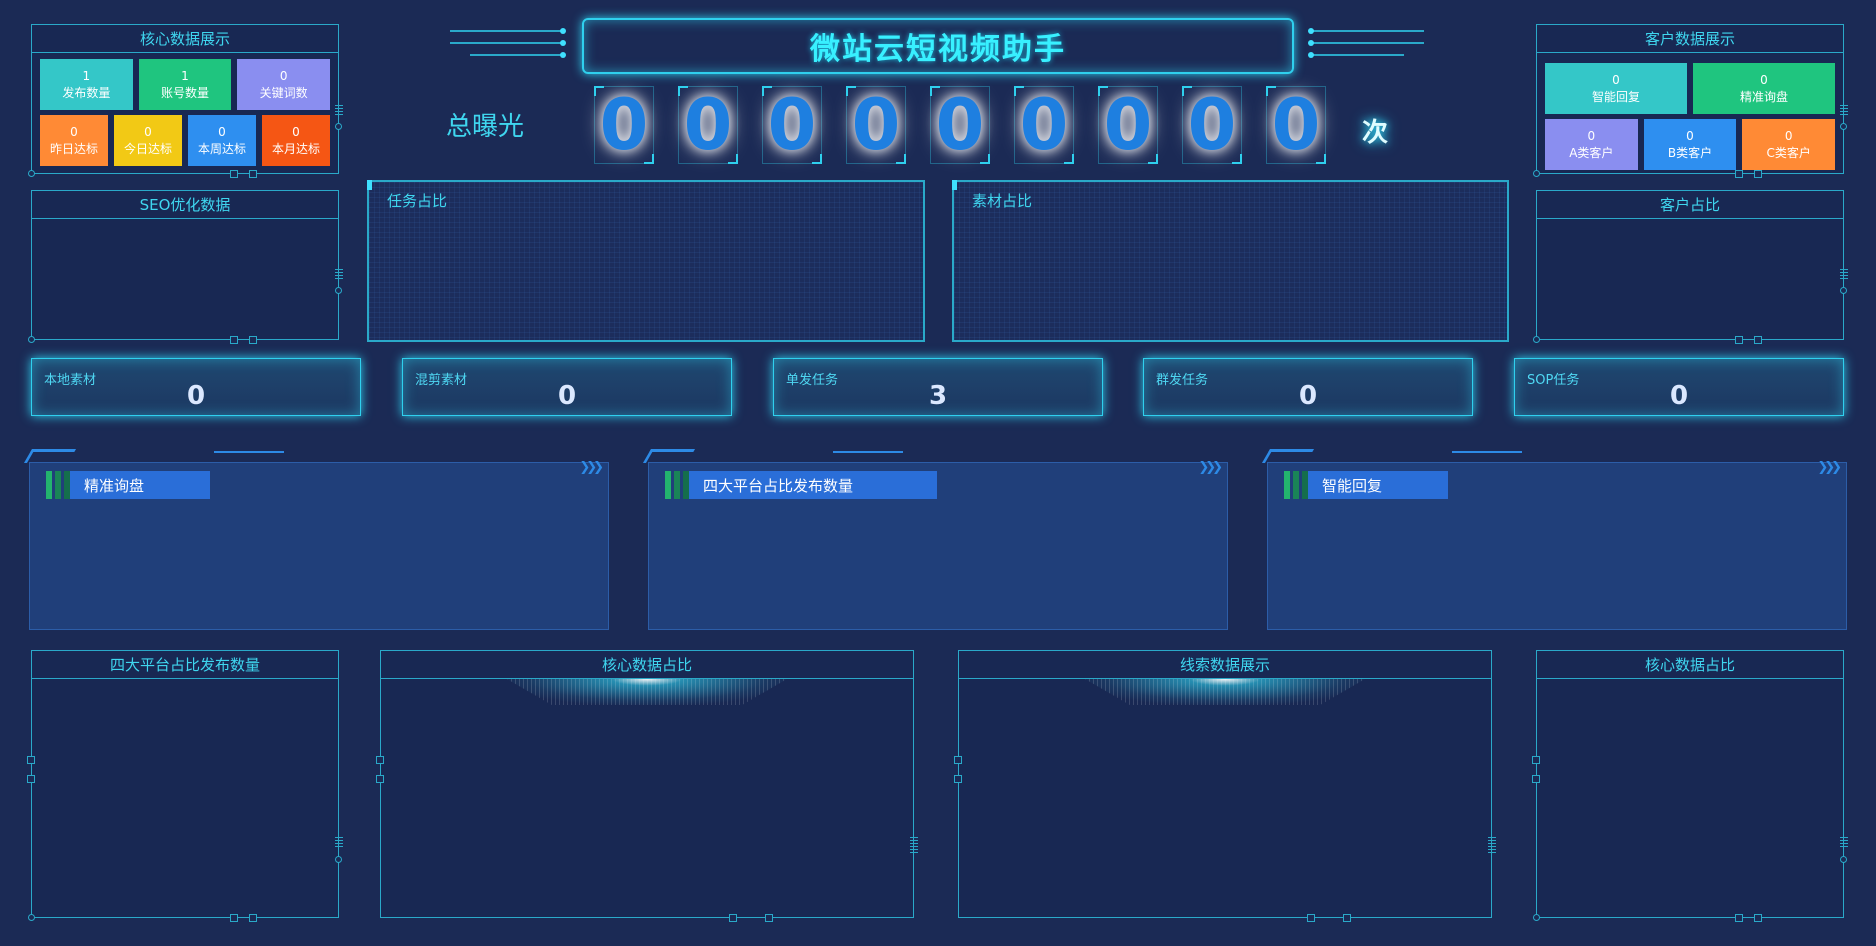 Image resolution: width=1876 pixels, height=946 pixels. Describe the element at coordinates (369, 185) in the screenshot. I see `panel-corner-accent` at that location.